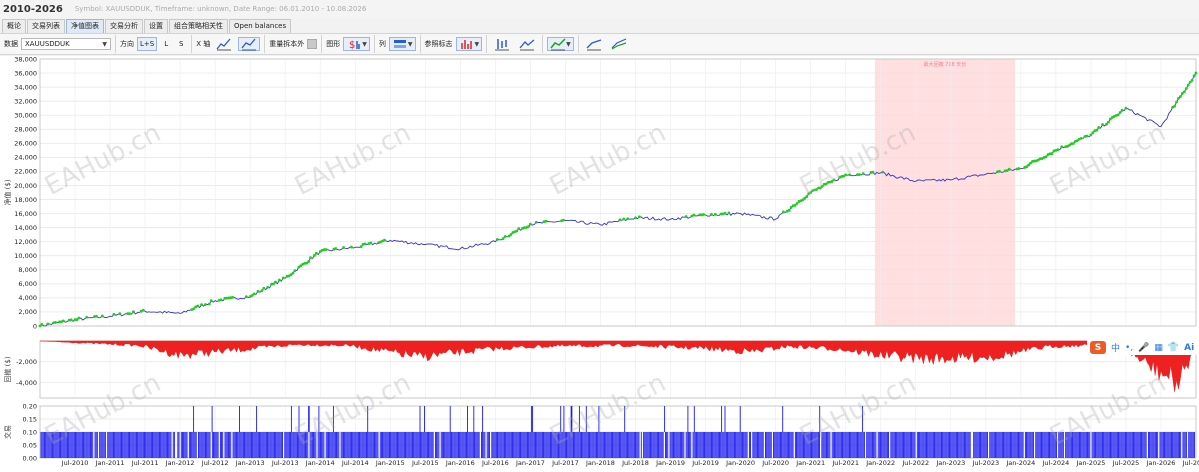 The width and height of the screenshot is (1199, 472). What do you see at coordinates (312, 44) in the screenshot?
I see `exclude-toggle` at bounding box center [312, 44].